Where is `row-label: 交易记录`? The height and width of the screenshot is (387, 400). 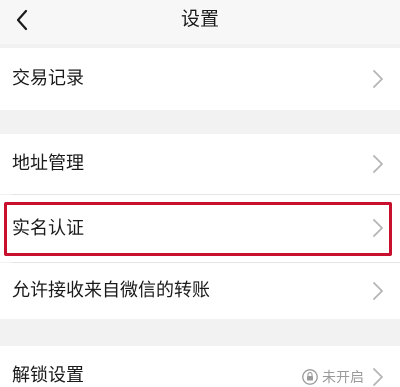 row-label: 交易记录 is located at coordinates (48, 78).